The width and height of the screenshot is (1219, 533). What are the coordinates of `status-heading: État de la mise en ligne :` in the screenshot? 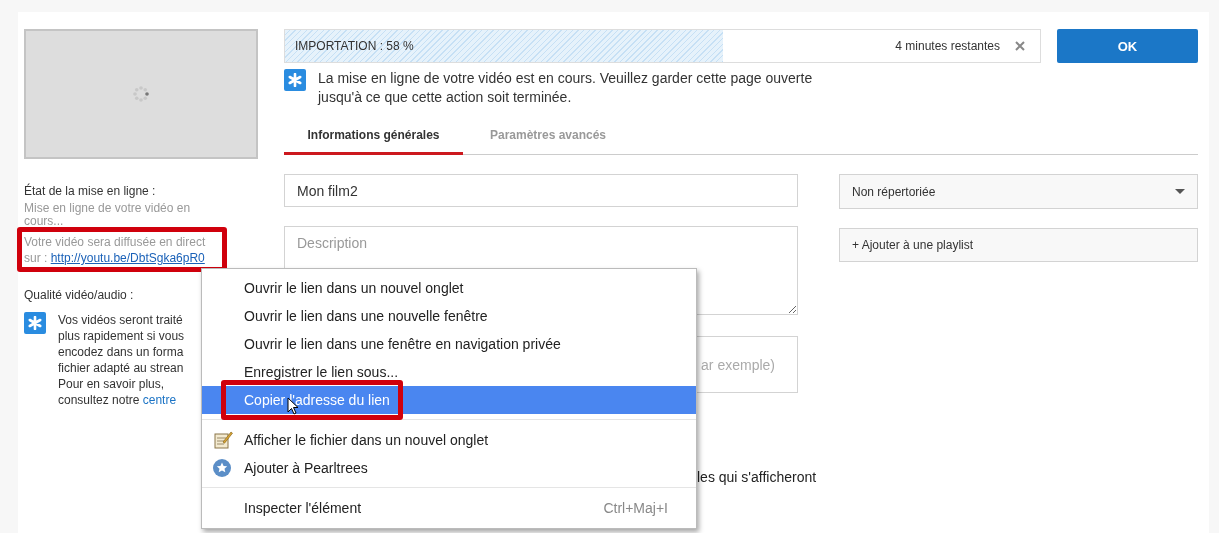 It's located at (90, 191).